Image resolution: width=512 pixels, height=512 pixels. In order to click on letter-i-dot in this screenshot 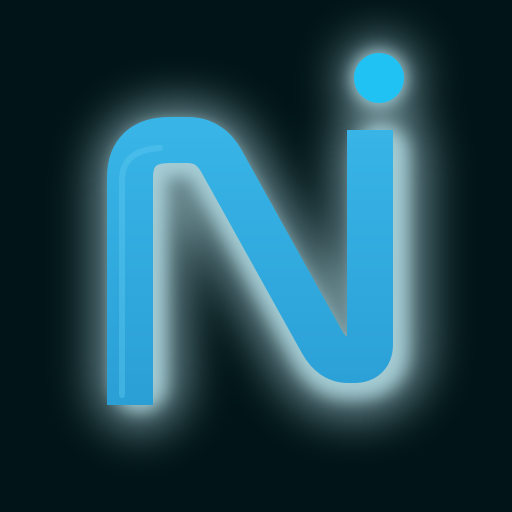, I will do `click(379, 78)`.